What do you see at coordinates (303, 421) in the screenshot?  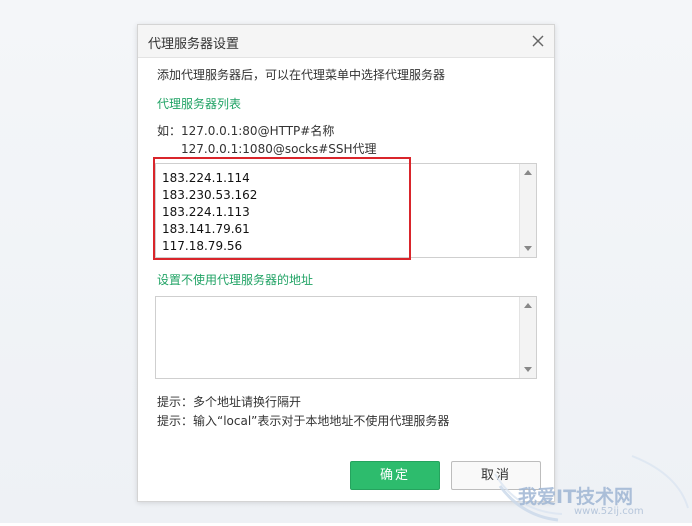 I see `hint-line-2: 提示：输入“local”表示对于本地地址不使用代理服务器` at bounding box center [303, 421].